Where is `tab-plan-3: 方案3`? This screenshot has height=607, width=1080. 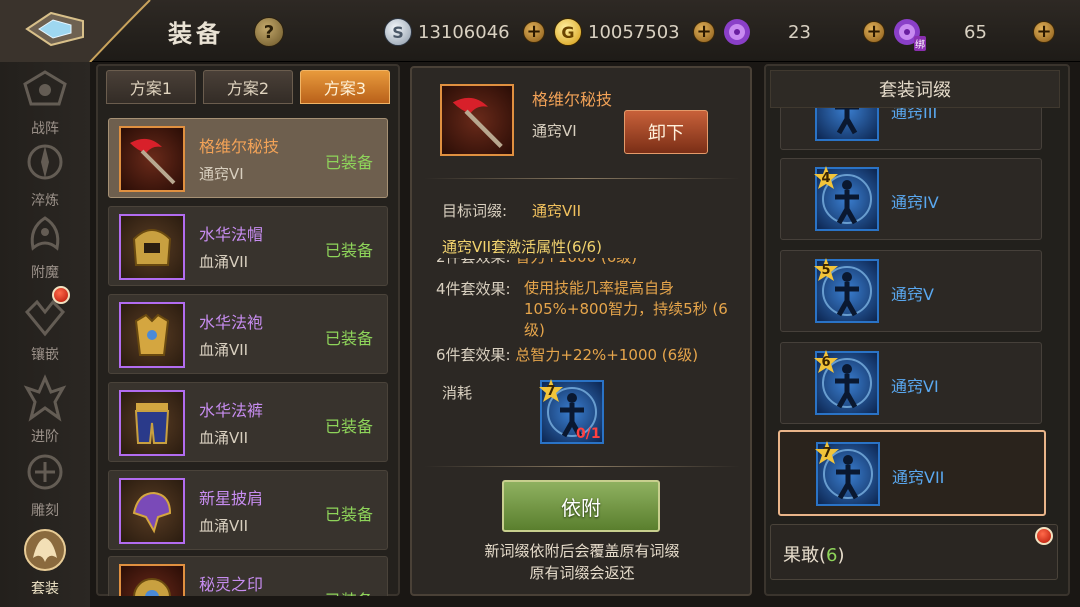 tab-plan-3: 方案3 is located at coordinates (345, 87).